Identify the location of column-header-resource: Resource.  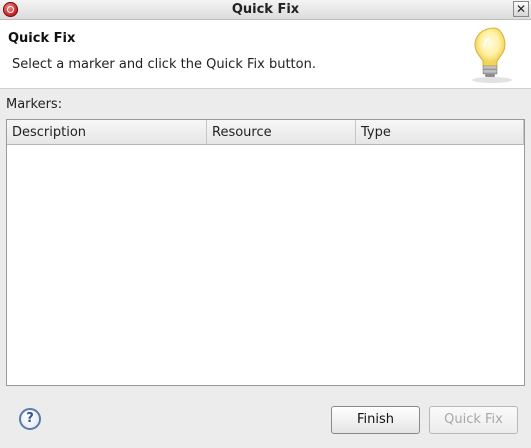
(281, 132).